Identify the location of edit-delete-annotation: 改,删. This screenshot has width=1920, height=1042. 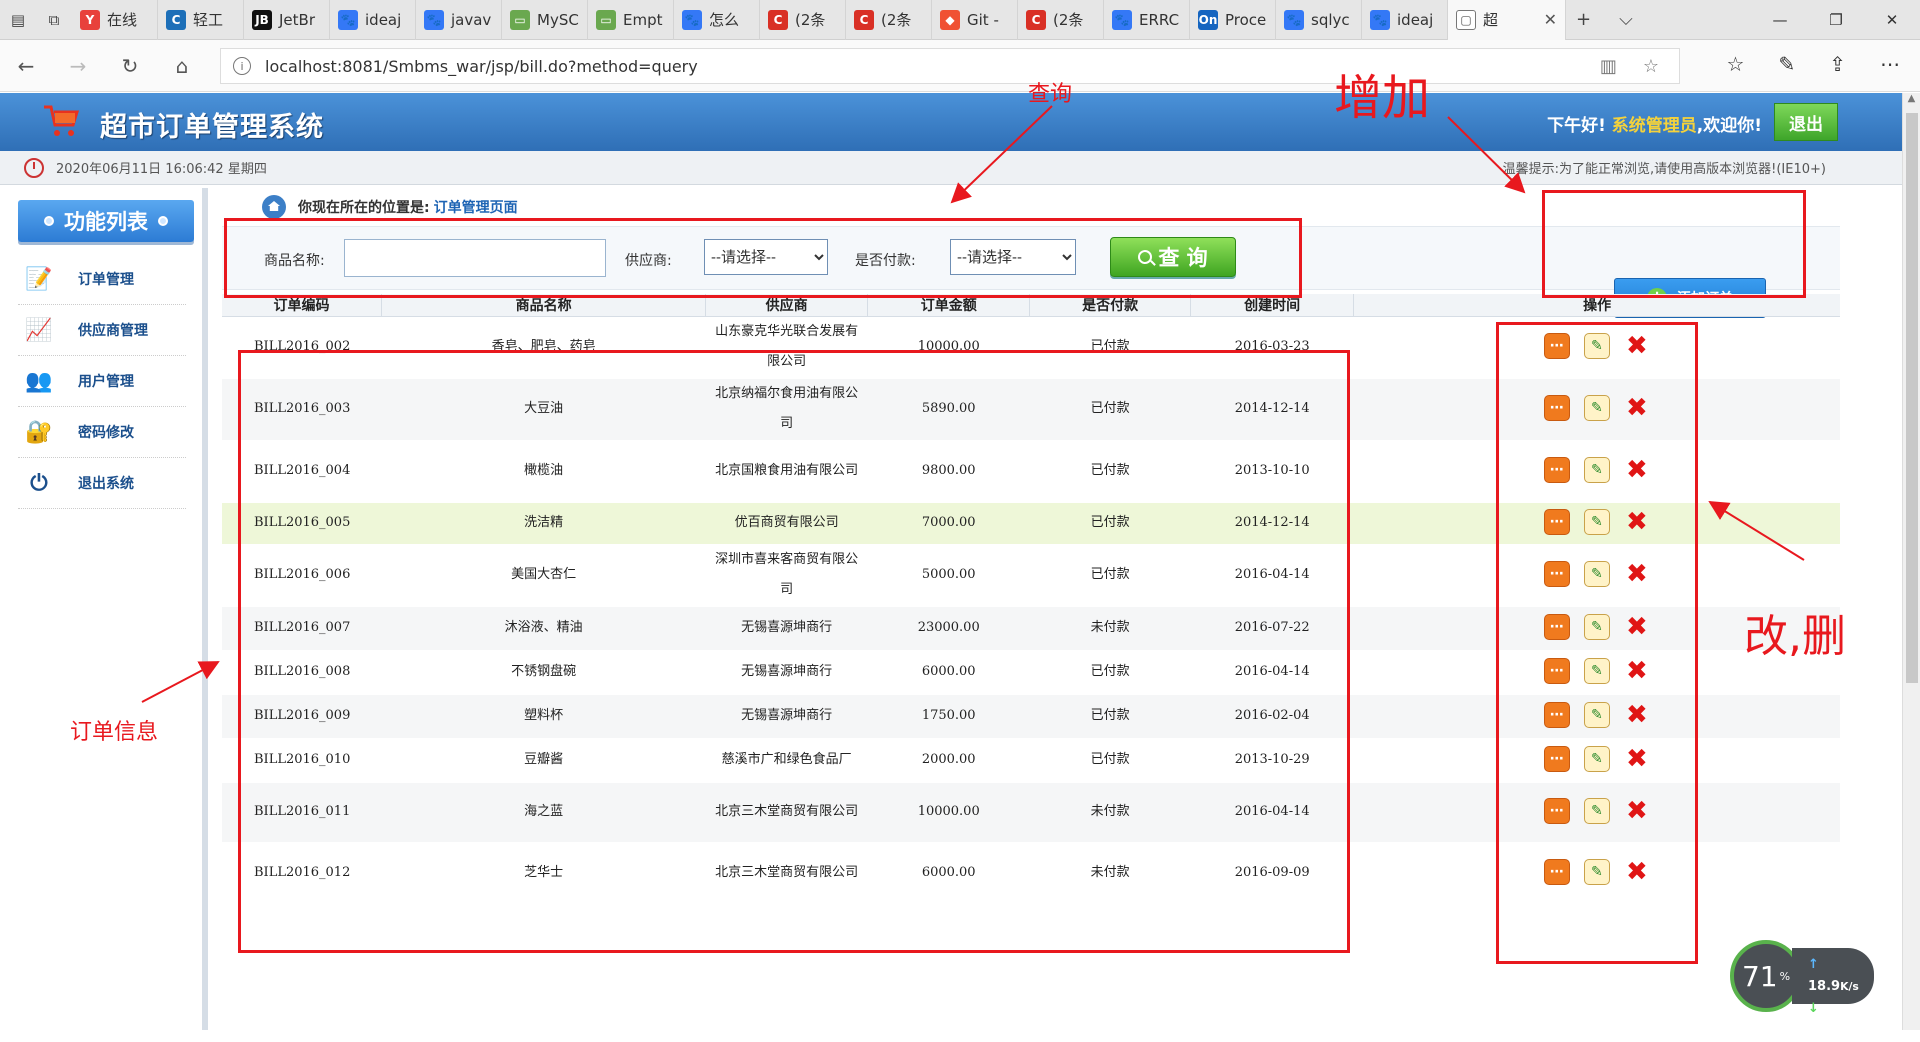
(1795, 636).